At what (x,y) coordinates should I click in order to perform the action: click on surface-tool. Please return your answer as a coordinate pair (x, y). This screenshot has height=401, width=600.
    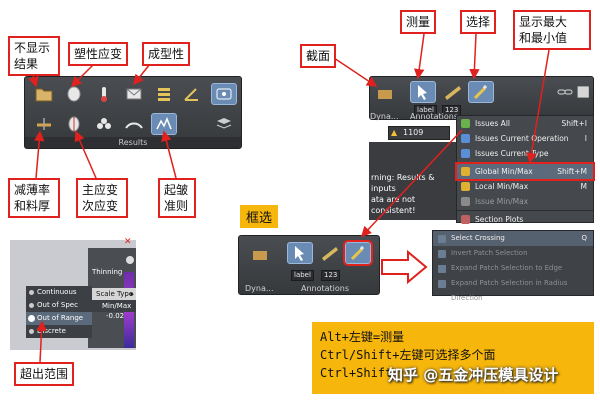
    Looking at the image, I should click on (134, 124).